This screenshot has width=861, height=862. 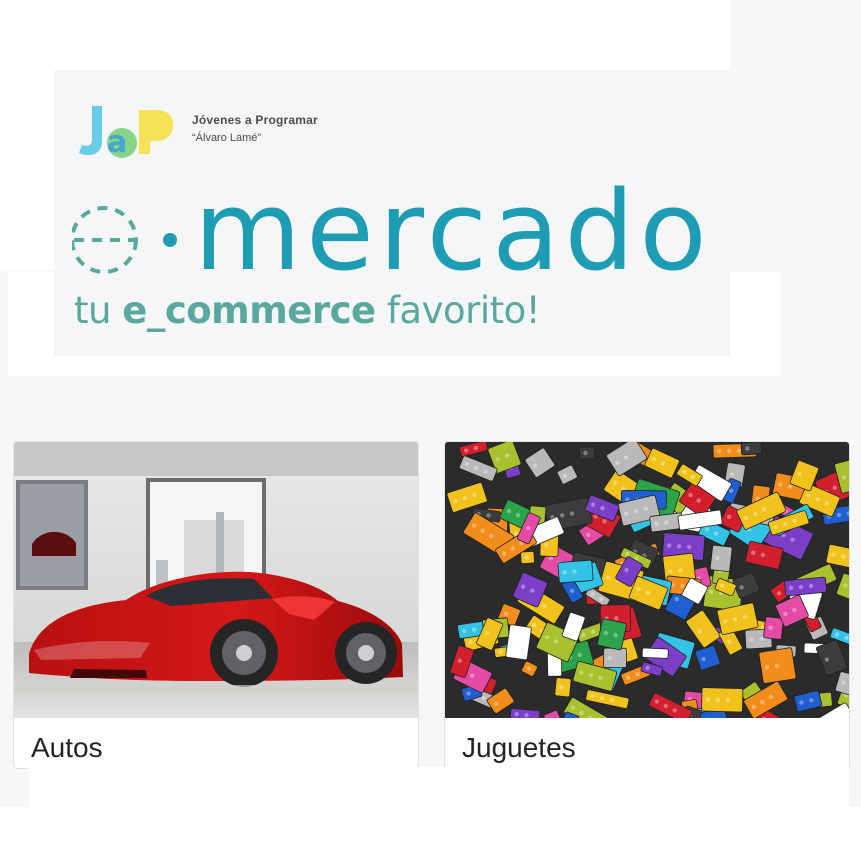 What do you see at coordinates (98, 310) in the screenshot?
I see `tagline-prefix: tu` at bounding box center [98, 310].